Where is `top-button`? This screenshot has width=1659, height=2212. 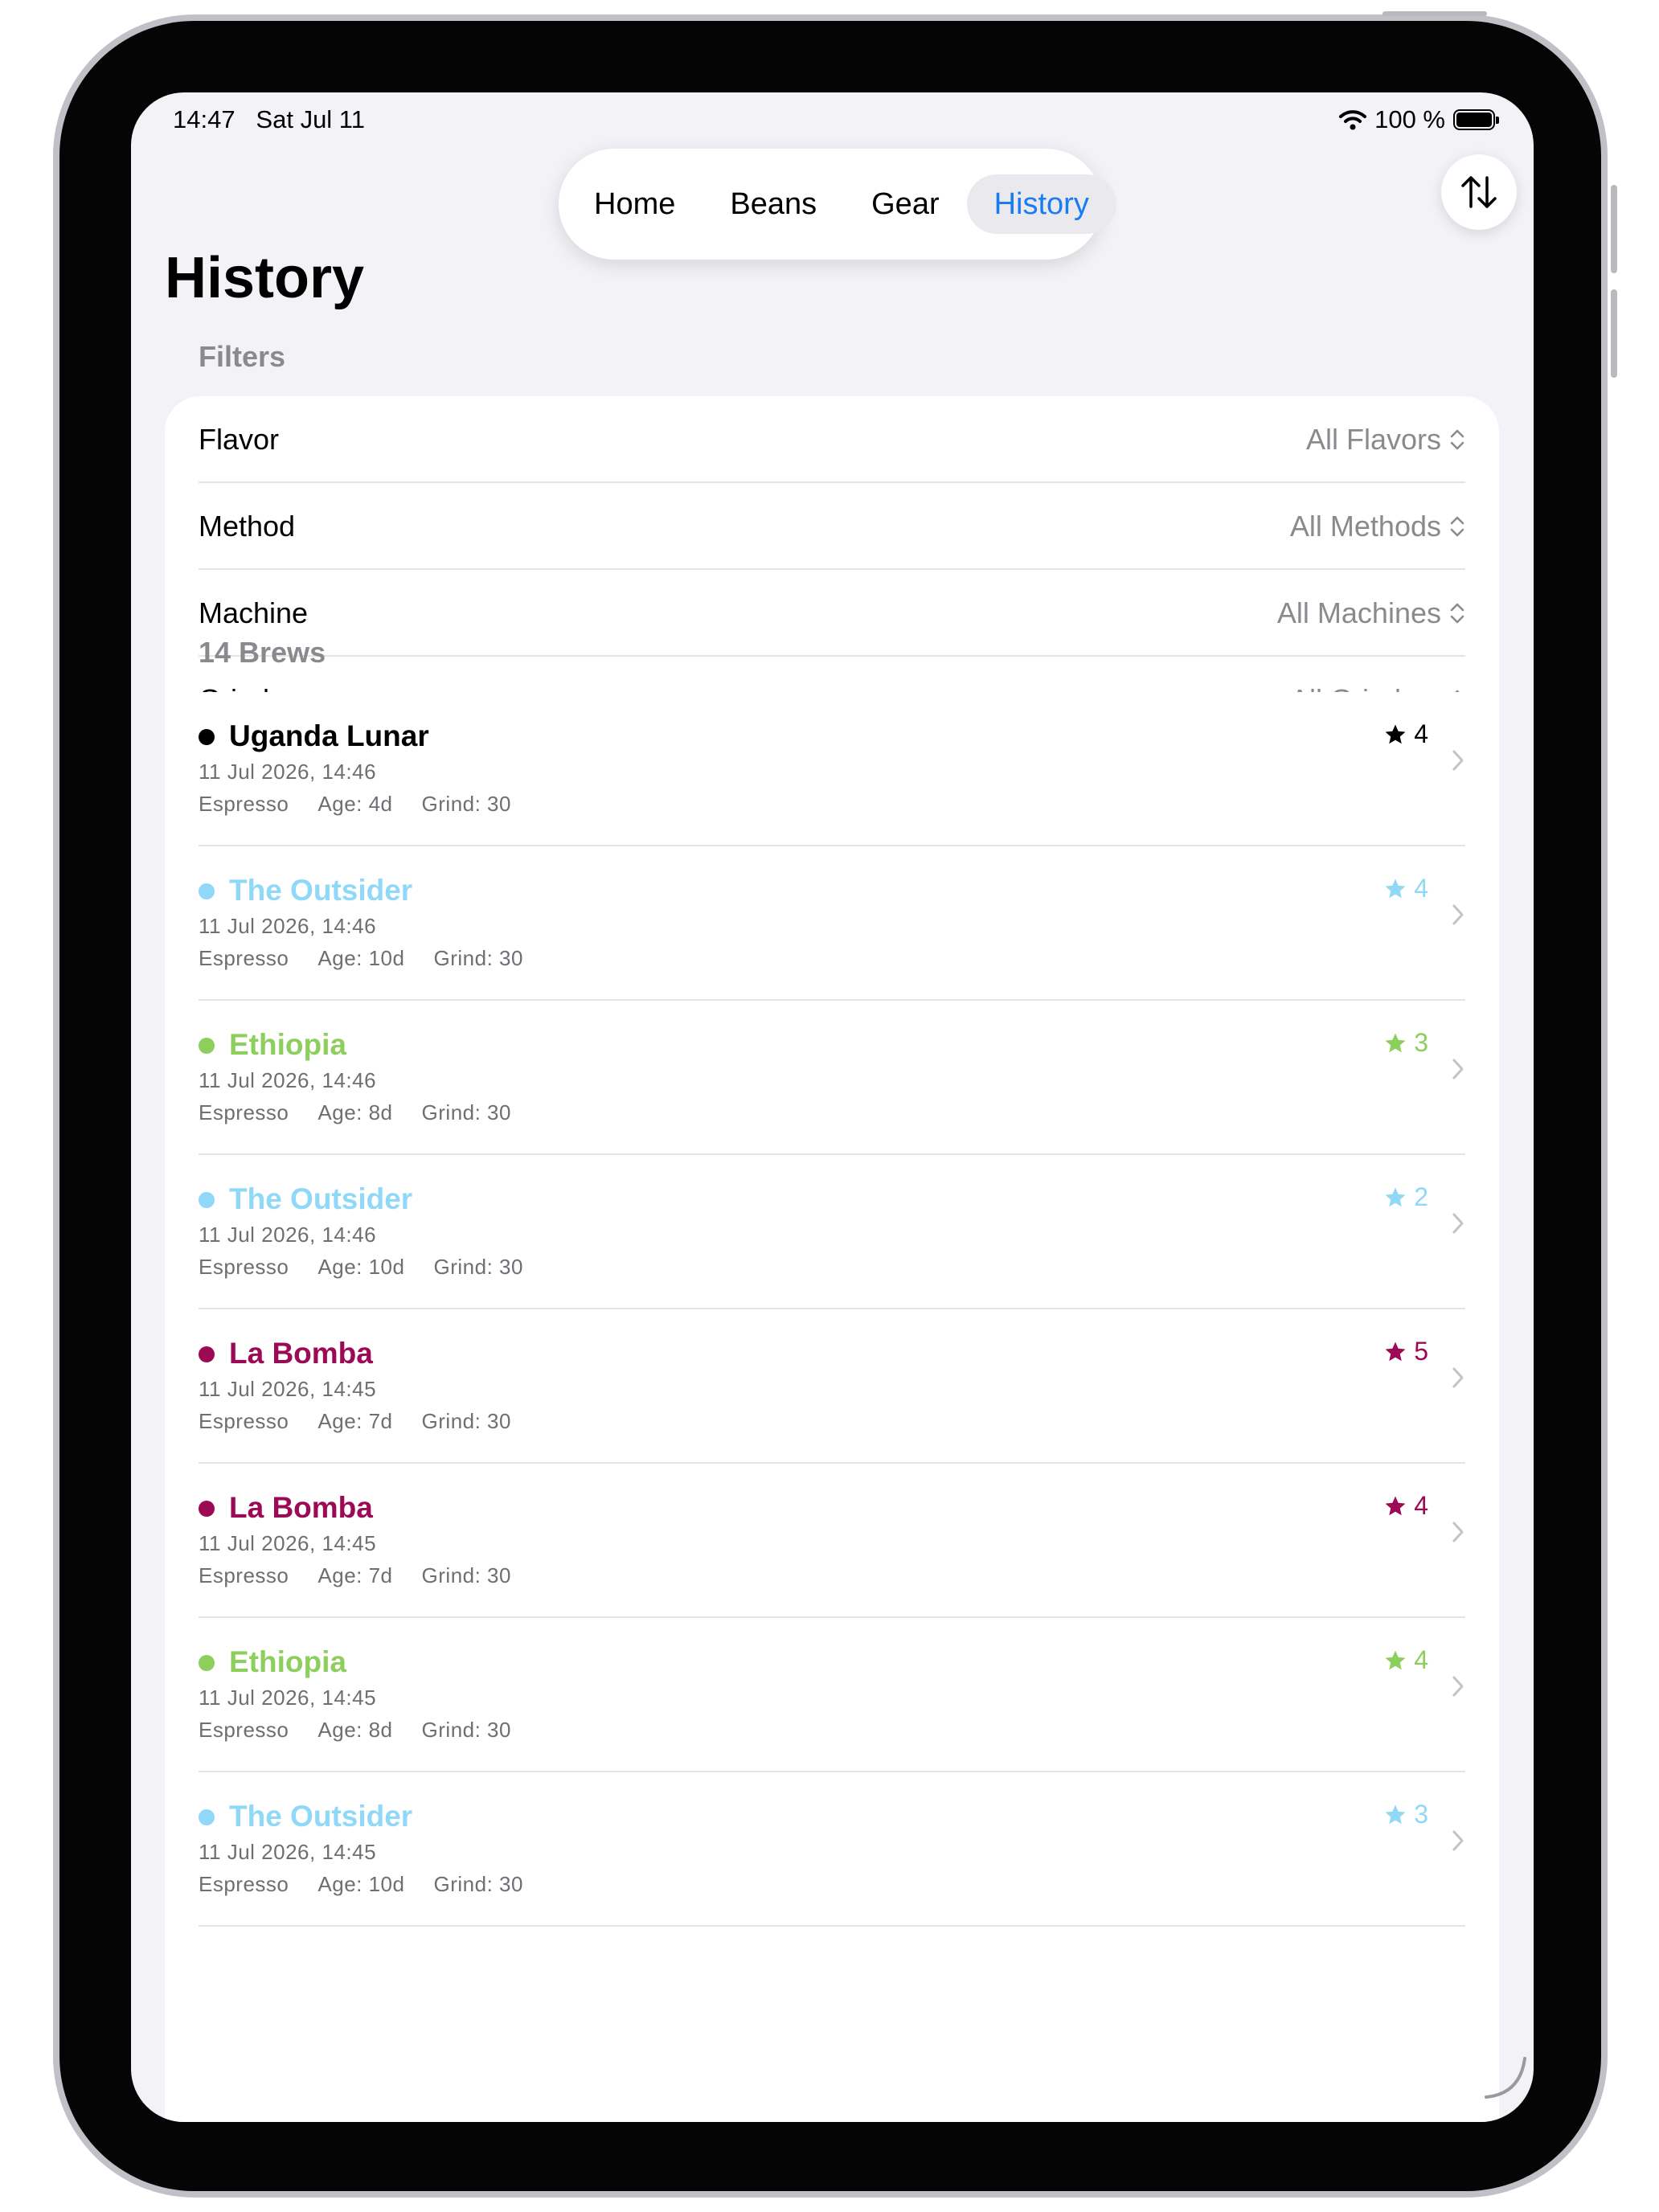 top-button is located at coordinates (1434, 14).